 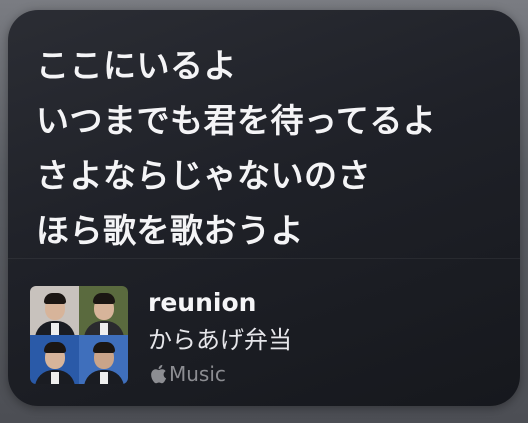 I want to click on service-label: Music, so click(x=197, y=374).